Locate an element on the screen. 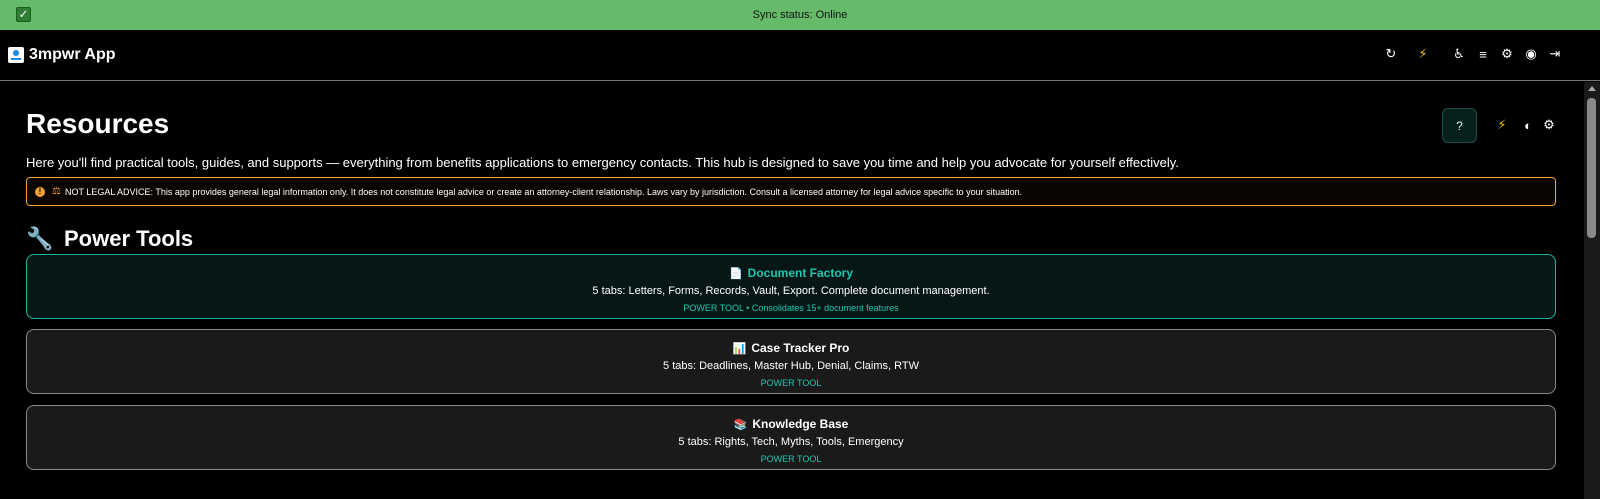 This screenshot has width=1600, height=499. card-title: 📊 Case Tracker Pro is located at coordinates (791, 348).